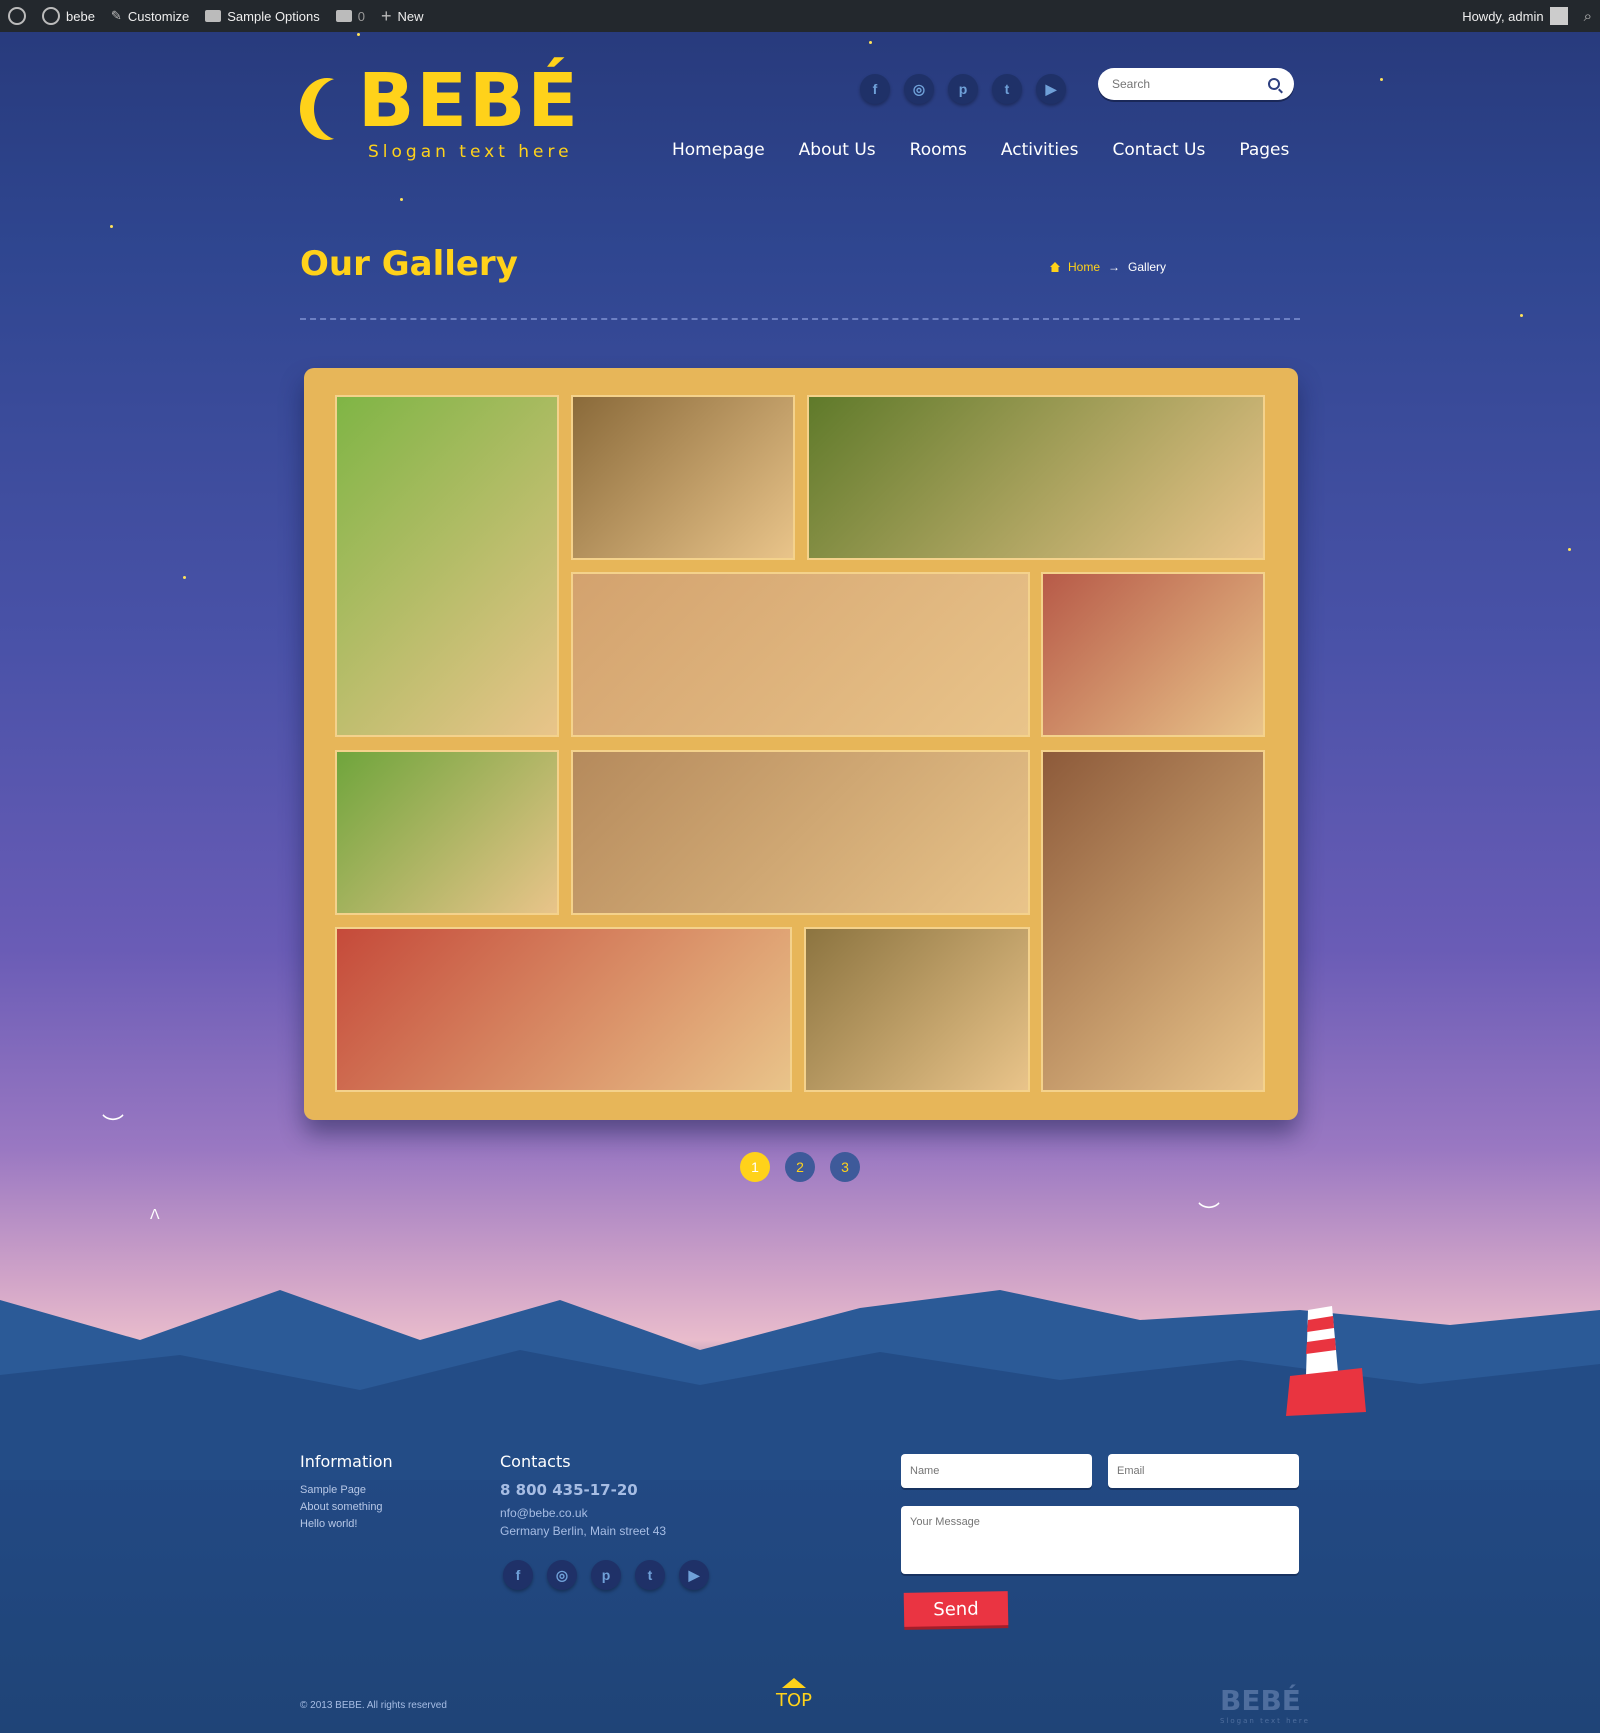  Describe the element at coordinates (410, 16) in the screenshot. I see `new-label: New` at that location.